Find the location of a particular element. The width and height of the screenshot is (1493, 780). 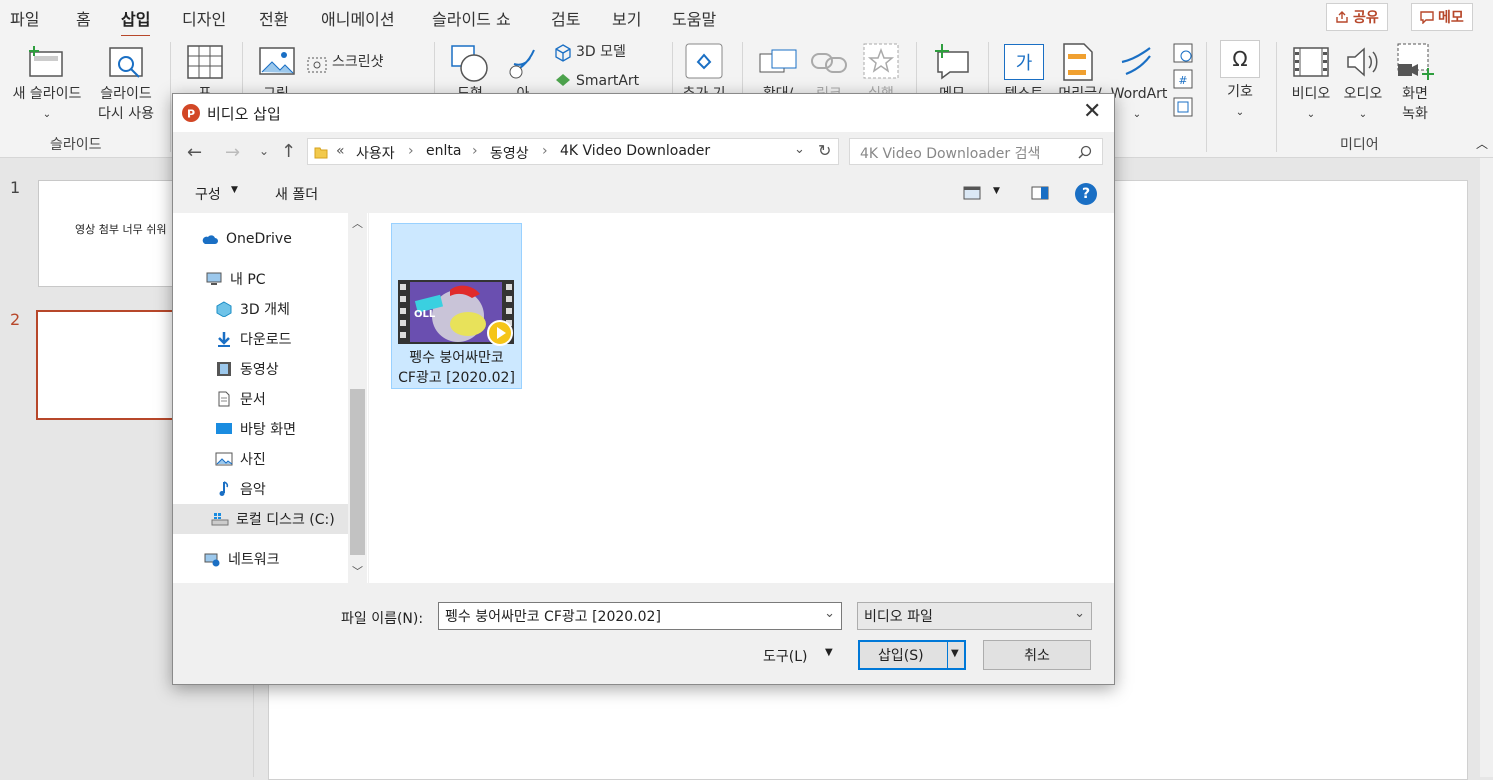

reuse-slide-label-1: 슬라이드 is located at coordinates (126, 94).